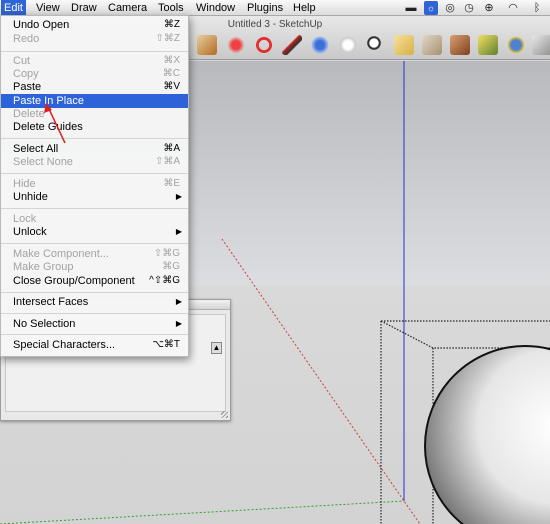  Describe the element at coordinates (51, 302) in the screenshot. I see `menu-item-label: Intersect Faces` at that location.